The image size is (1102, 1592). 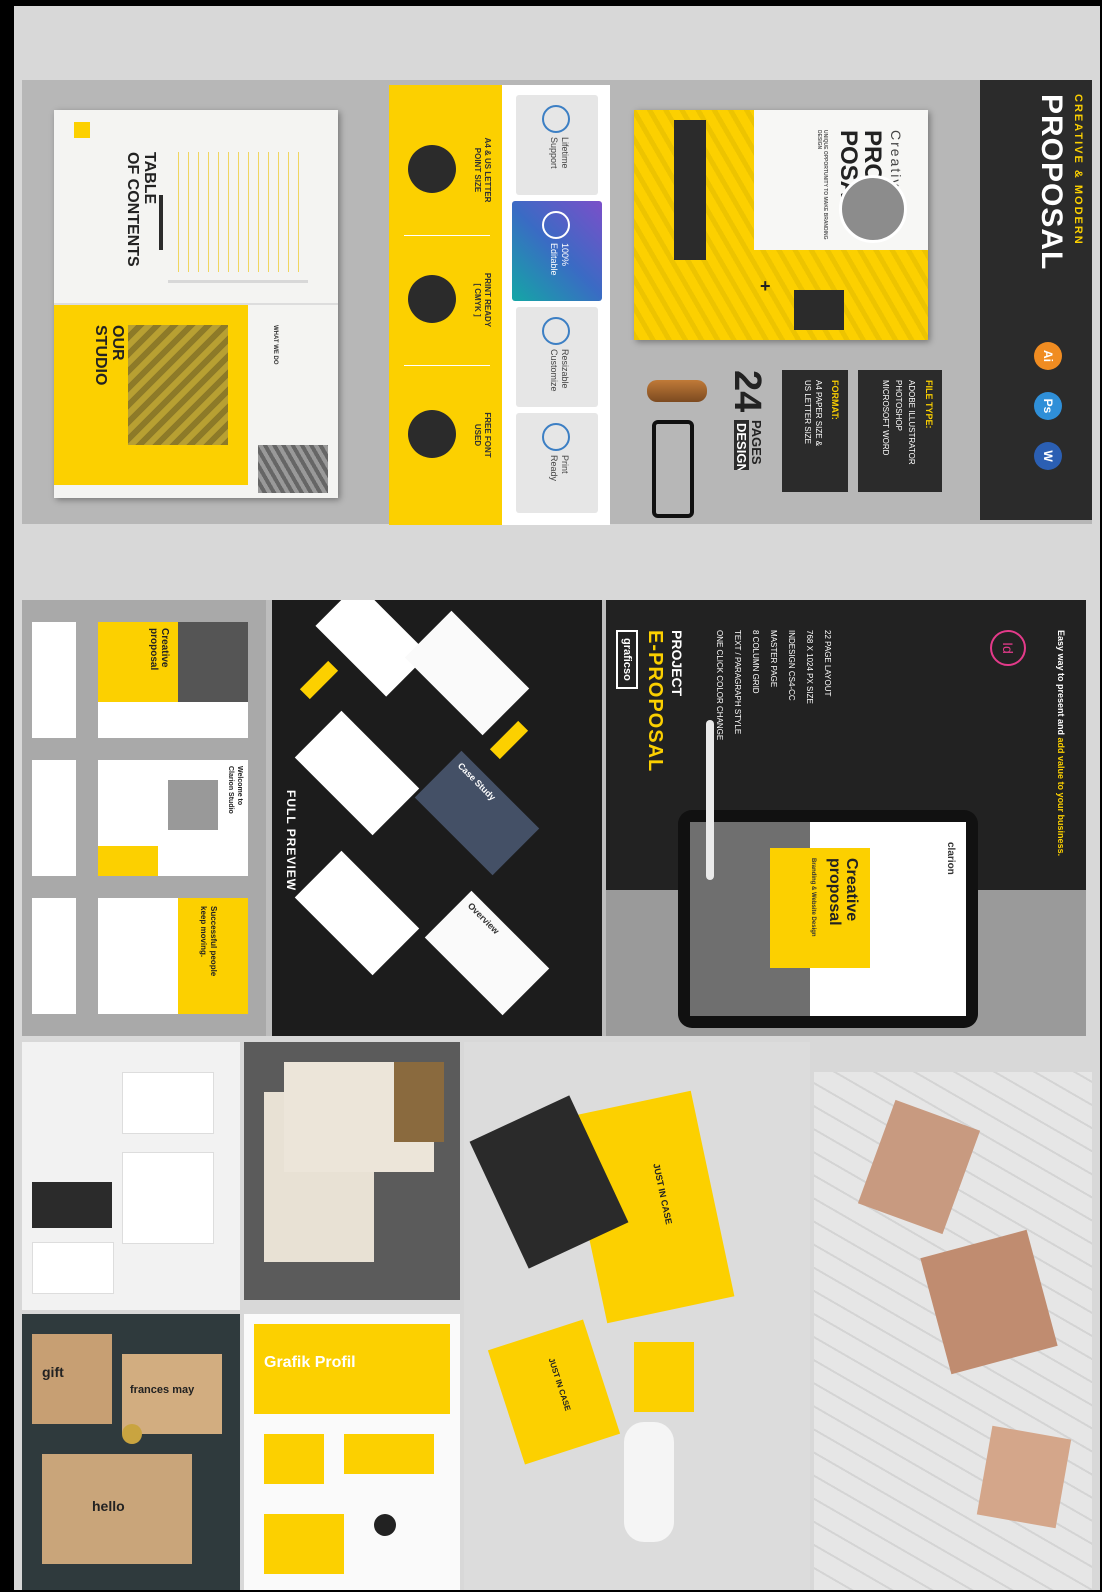 I want to click on file-type-item: ADOBE ILLUSTRATOR, so click(x=911, y=422).